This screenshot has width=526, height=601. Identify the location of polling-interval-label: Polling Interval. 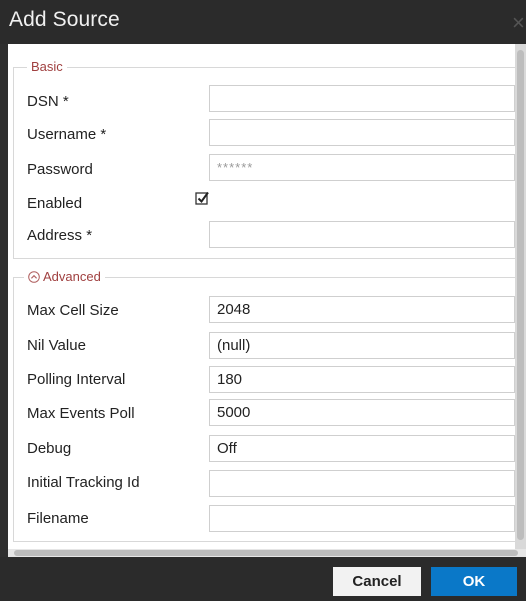
(76, 379).